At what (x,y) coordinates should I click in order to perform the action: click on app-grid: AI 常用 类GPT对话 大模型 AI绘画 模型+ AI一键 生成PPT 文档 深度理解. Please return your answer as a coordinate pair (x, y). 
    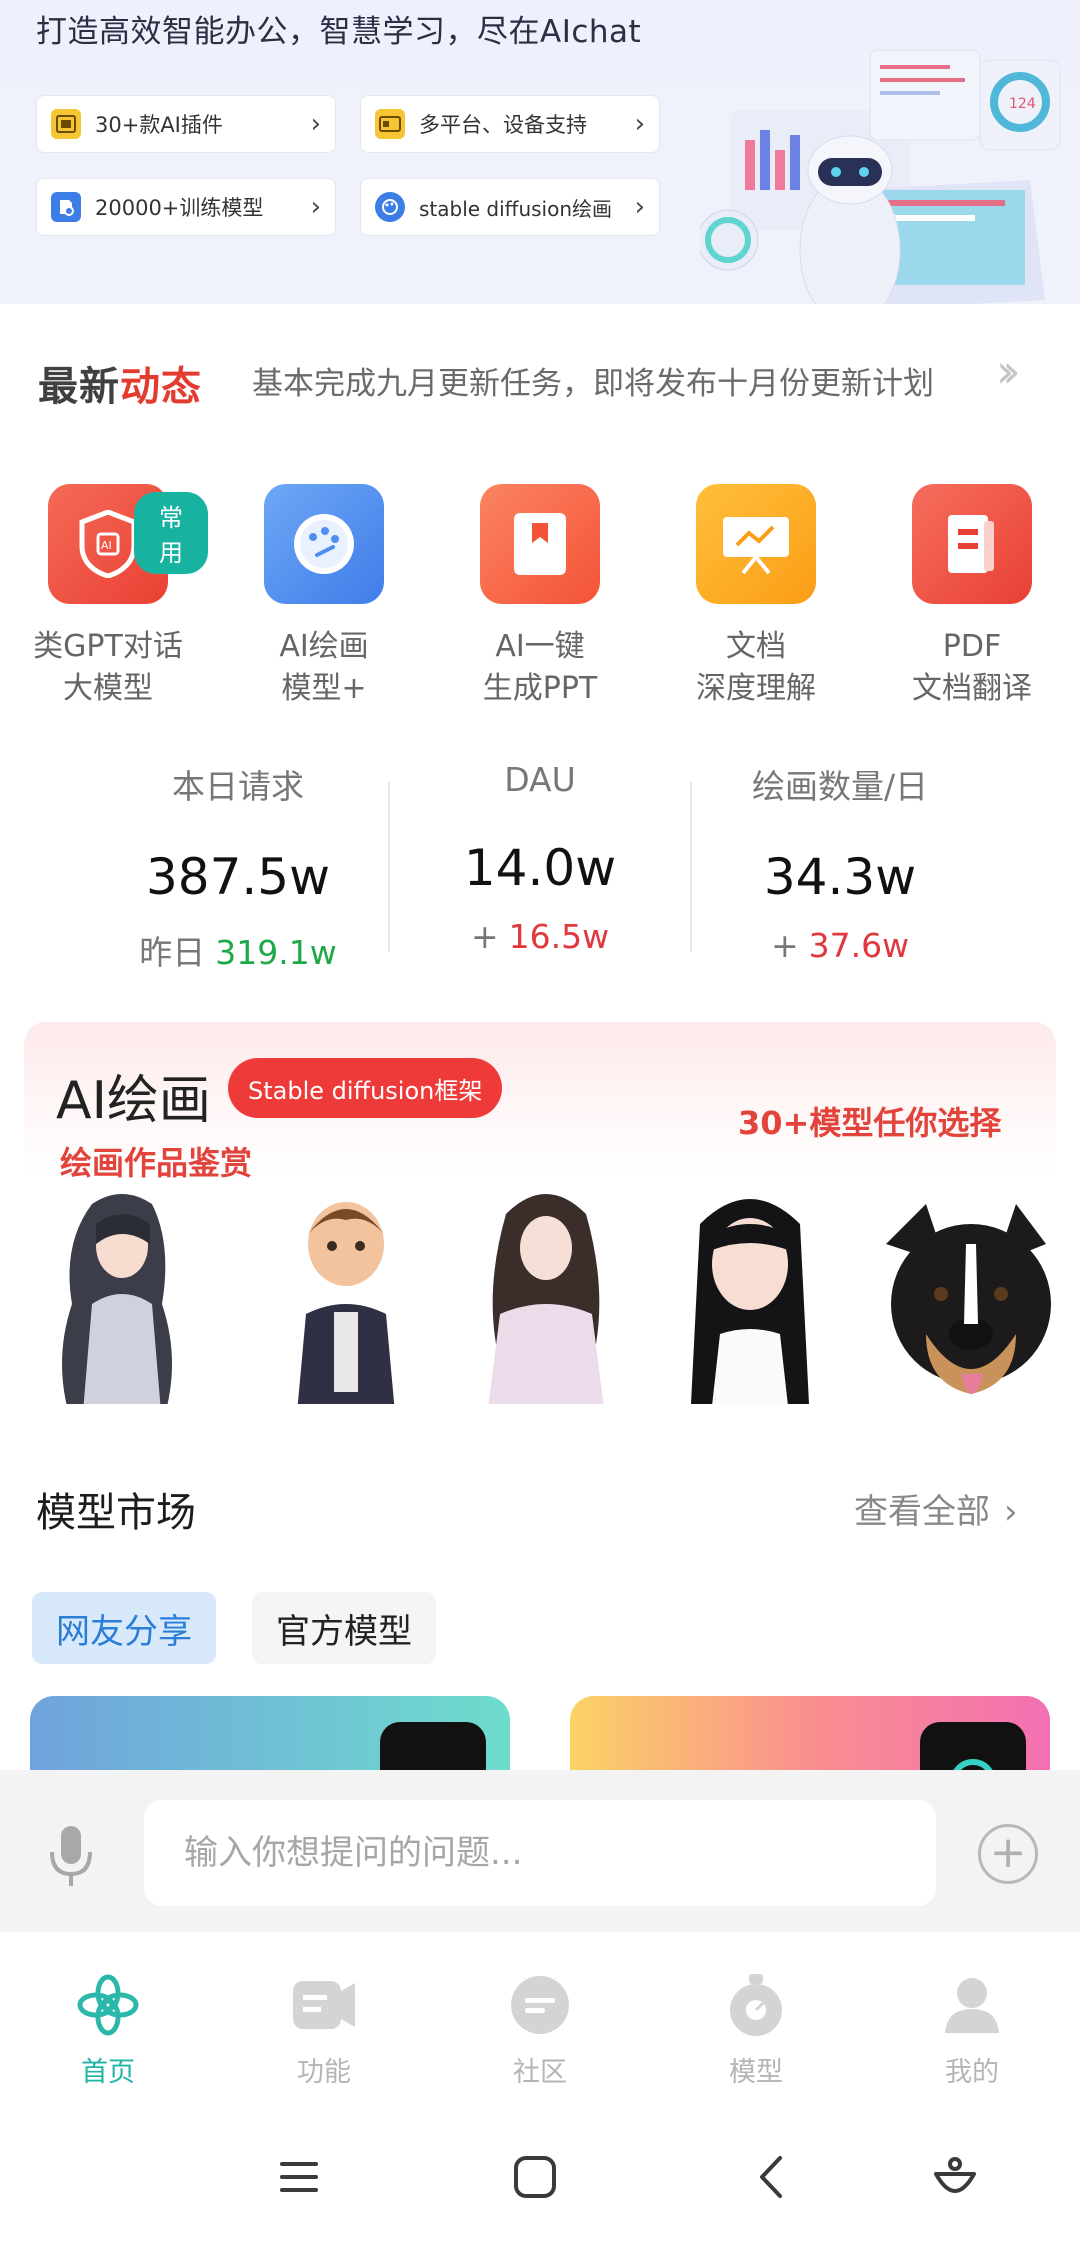
    Looking at the image, I should click on (540, 600).